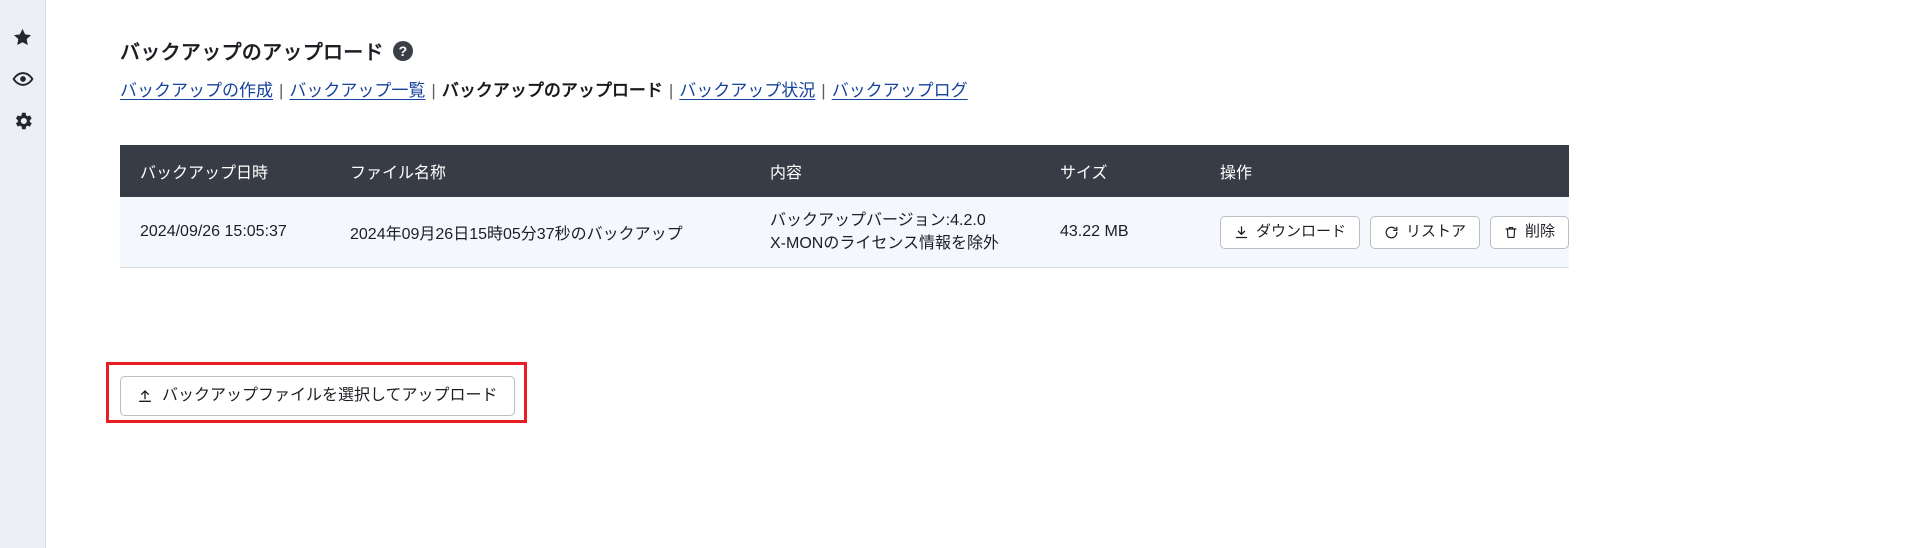  Describe the element at coordinates (357, 90) in the screenshot. I see `nav-link-backup-list: バックアップ一覧` at that location.